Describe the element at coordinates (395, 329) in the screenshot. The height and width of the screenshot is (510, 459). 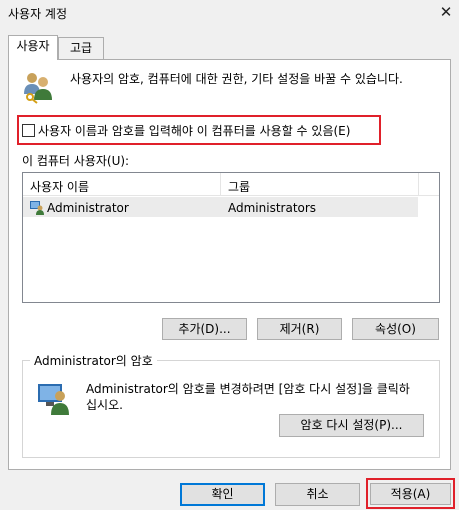
I see `properties-button: 속성(O)` at that location.